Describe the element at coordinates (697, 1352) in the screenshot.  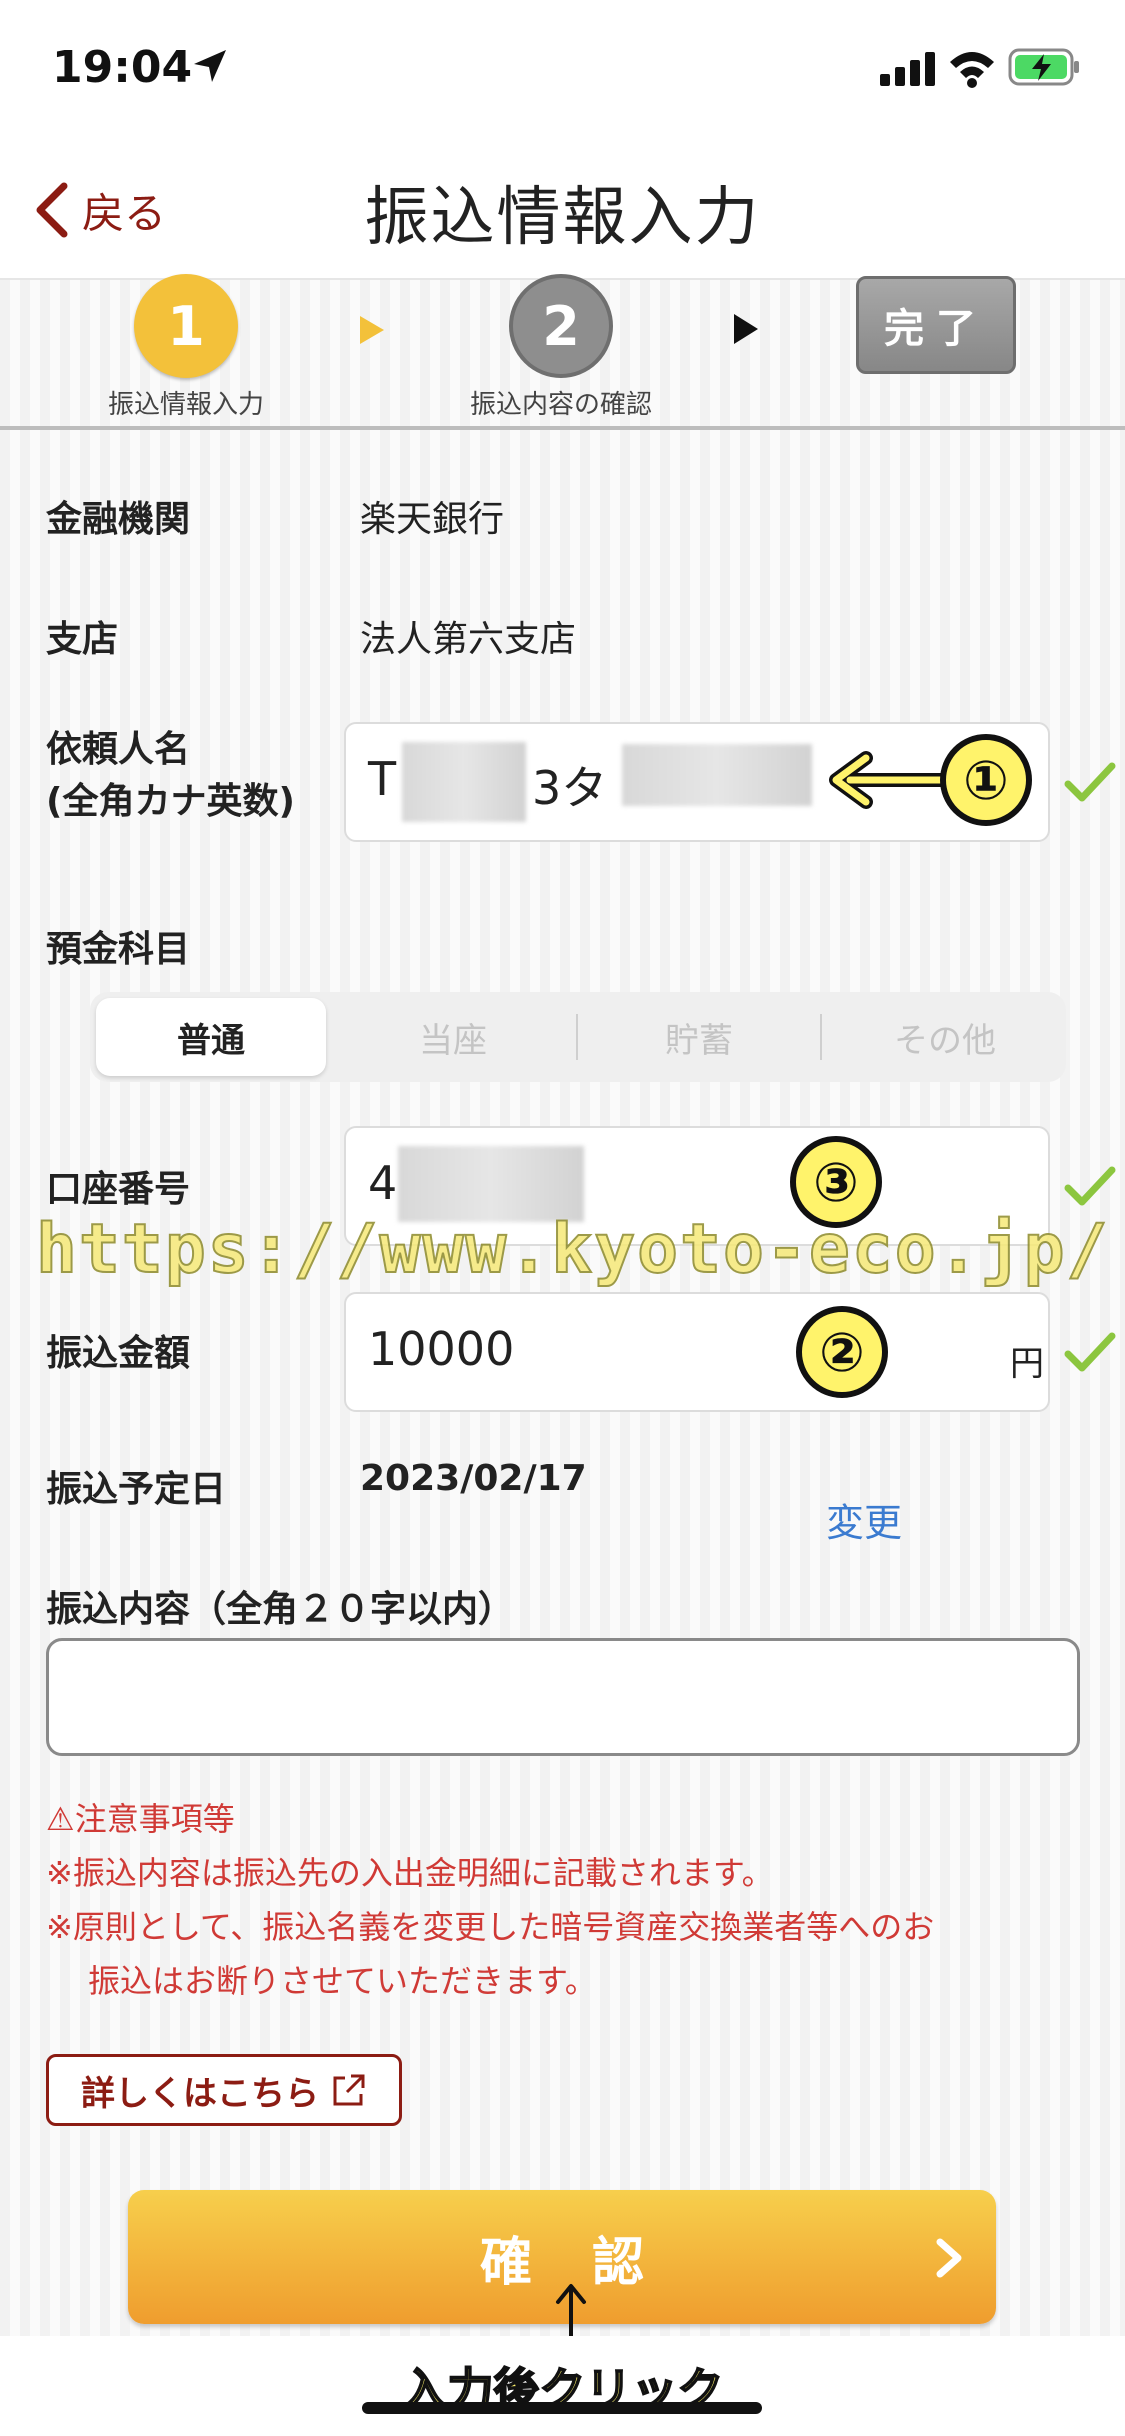
I see `amount-input: 10000` at that location.